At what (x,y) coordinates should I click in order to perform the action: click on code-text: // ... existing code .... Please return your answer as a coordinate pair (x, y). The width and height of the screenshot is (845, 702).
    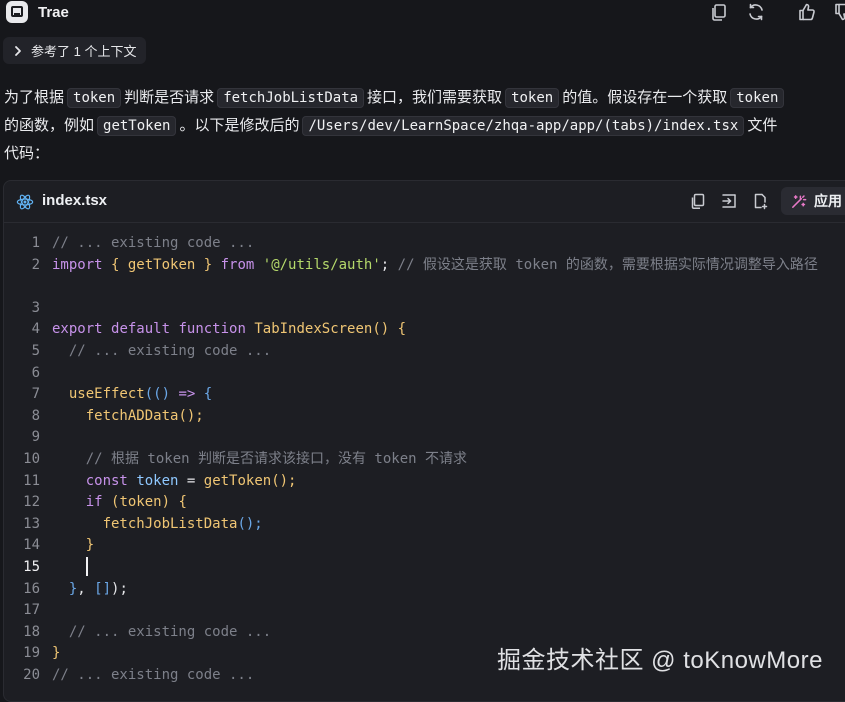
    Looking at the image, I should click on (444, 352).